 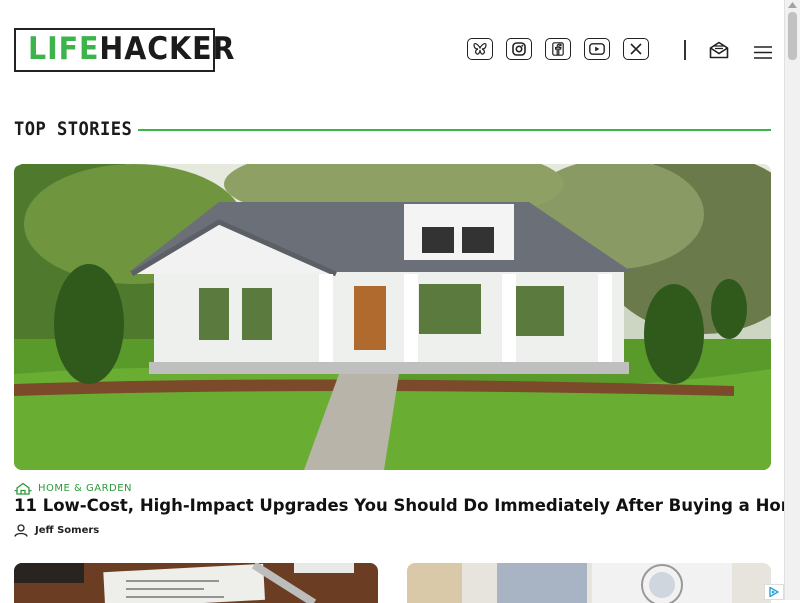 I want to click on facebook-icon, so click(x=558, y=49).